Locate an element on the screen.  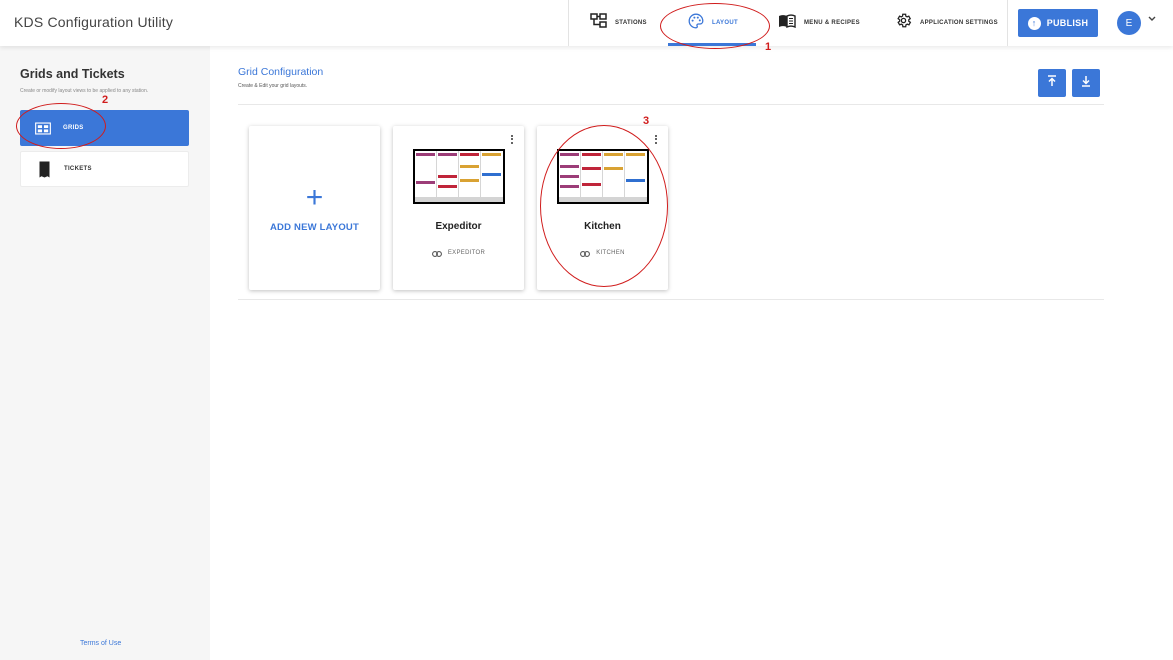
chevron-down-icon is located at coordinates (1152, 19).